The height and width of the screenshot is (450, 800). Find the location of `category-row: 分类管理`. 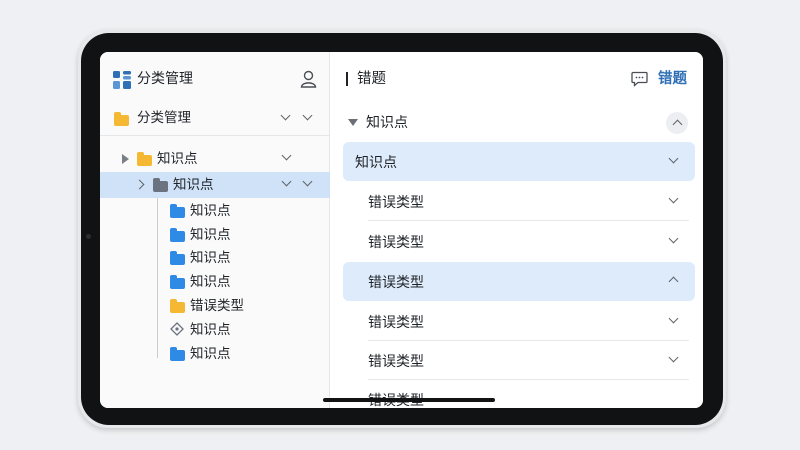

category-row: 分类管理 is located at coordinates (215, 118).